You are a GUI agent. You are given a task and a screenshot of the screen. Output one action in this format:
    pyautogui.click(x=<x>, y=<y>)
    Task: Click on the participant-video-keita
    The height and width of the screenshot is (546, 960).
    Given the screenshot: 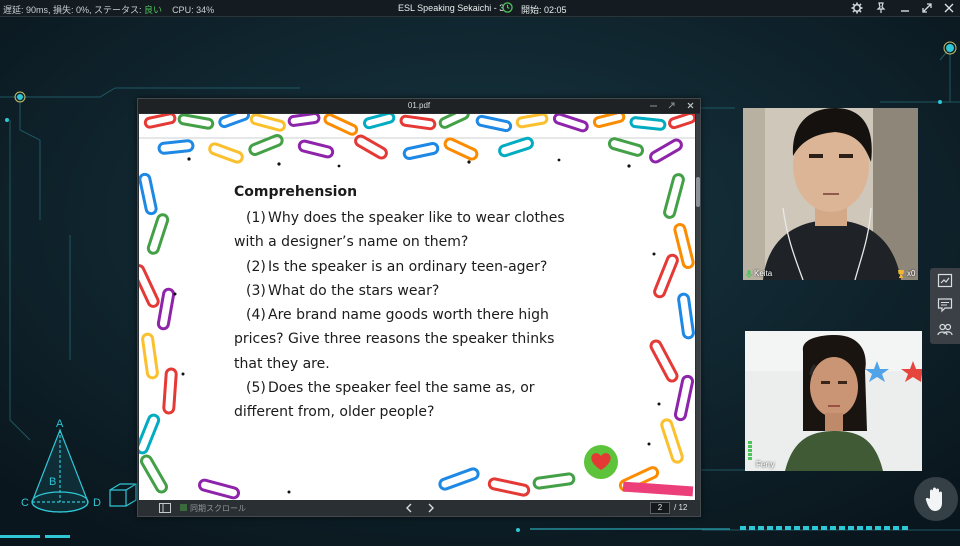 What is the action you would take?
    pyautogui.click(x=830, y=194)
    